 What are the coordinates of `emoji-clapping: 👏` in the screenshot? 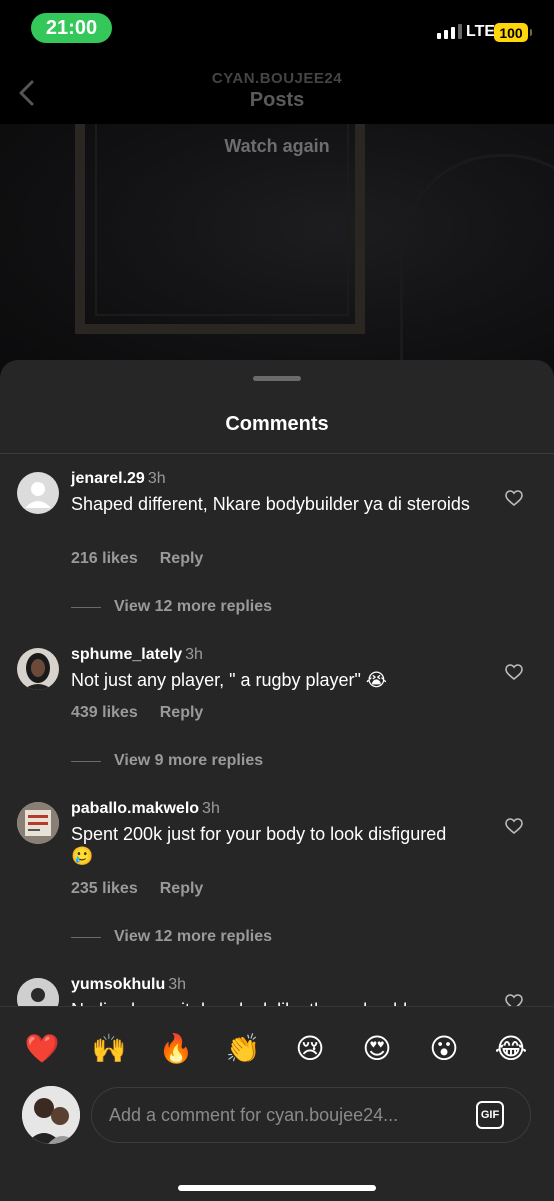 It's located at (243, 1049).